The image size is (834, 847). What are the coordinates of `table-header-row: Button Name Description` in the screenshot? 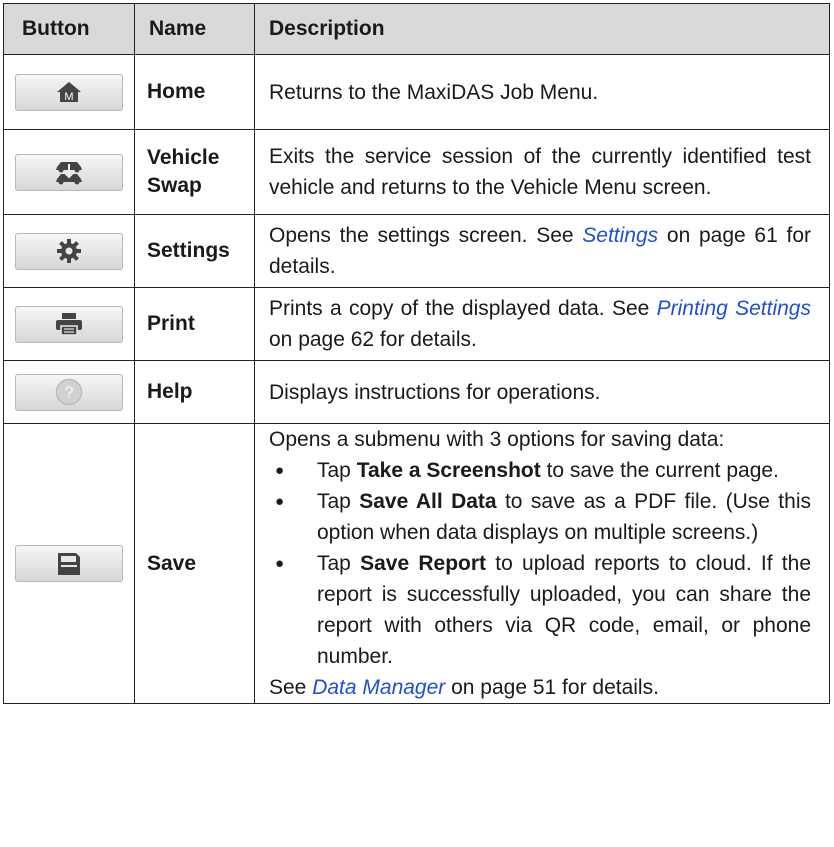 It's located at (416, 29).